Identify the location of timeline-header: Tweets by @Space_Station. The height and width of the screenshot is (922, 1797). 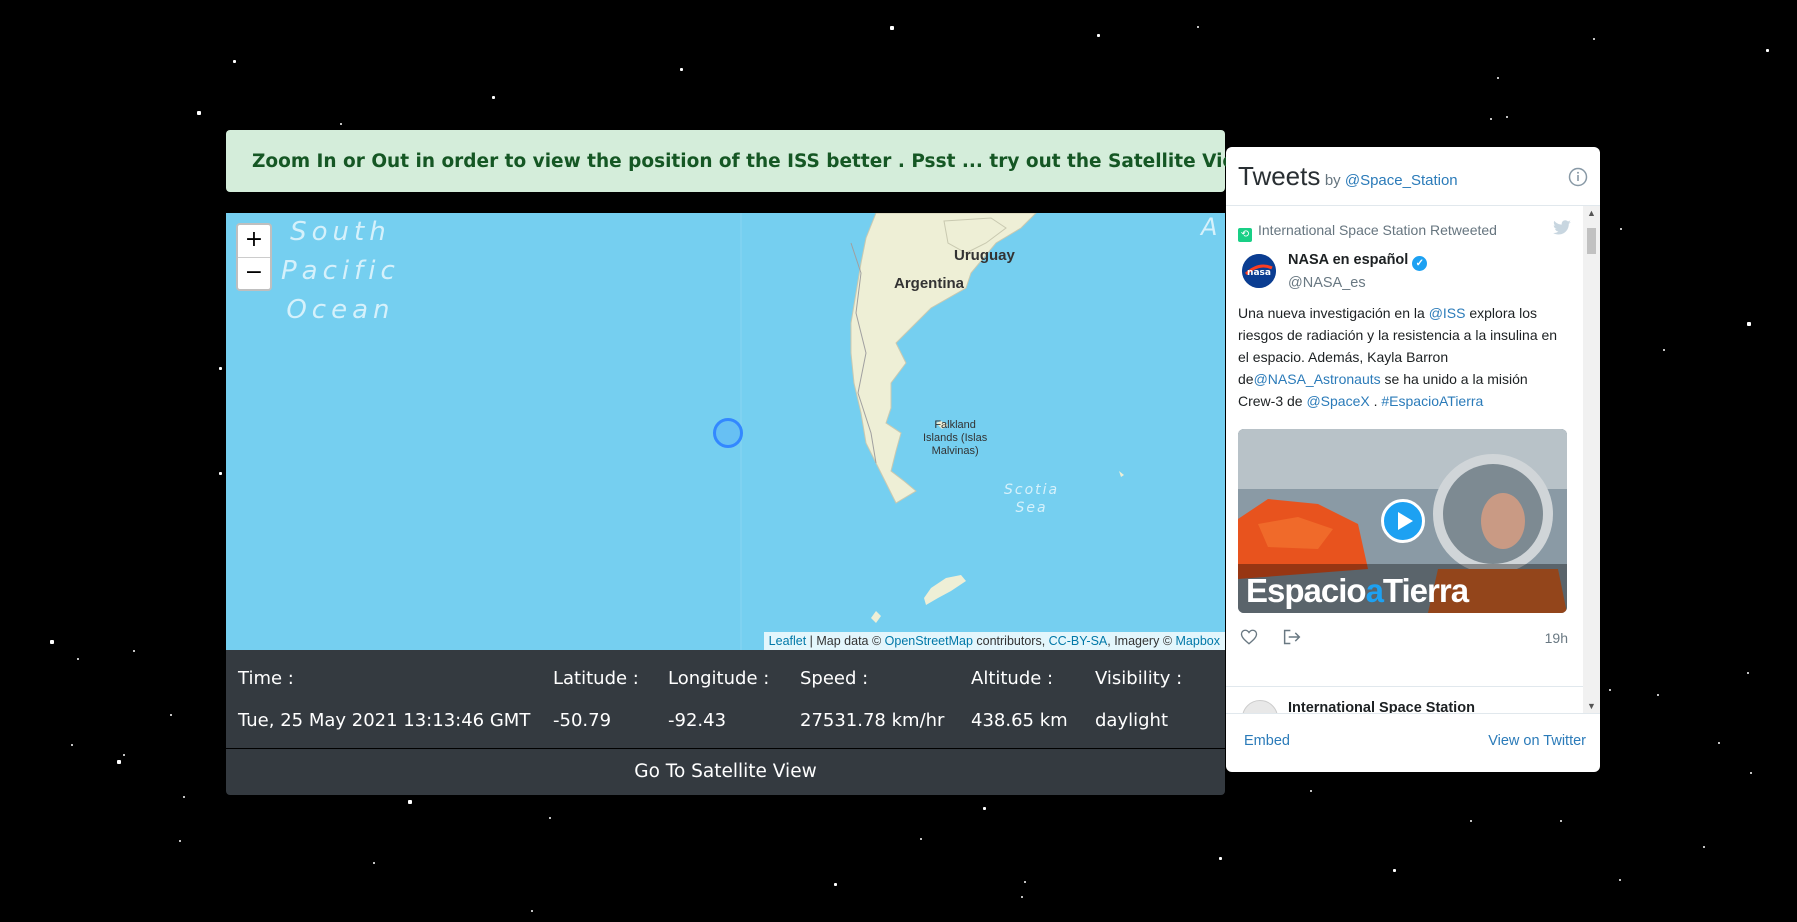
(1348, 176).